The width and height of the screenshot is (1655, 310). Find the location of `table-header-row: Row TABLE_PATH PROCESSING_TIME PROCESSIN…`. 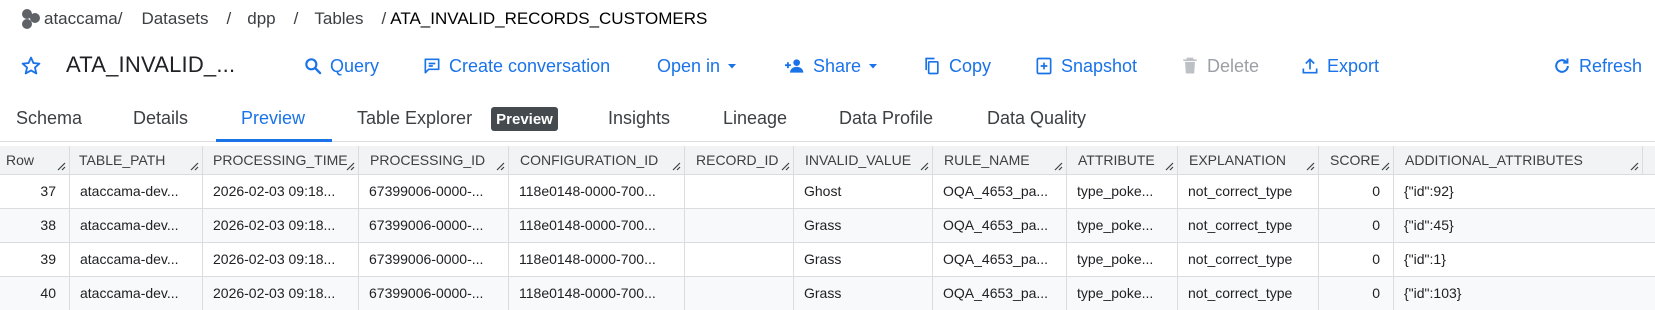

table-header-row: Row TABLE_PATH PROCESSING_TIME PROCESSIN… is located at coordinates (827, 160).